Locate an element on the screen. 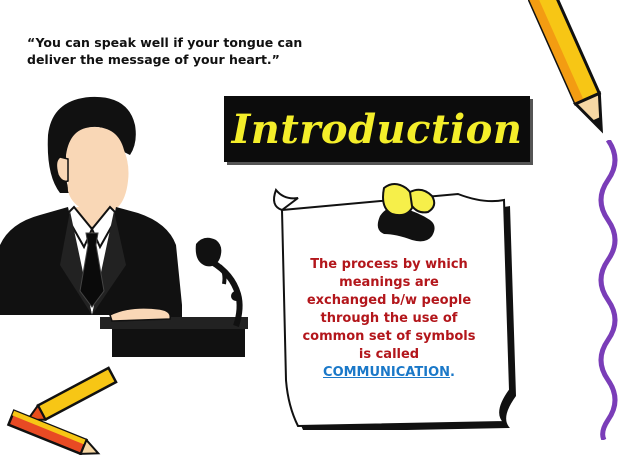  quote-line-1: “You can speak well if your tongue can is located at coordinates (165, 42).